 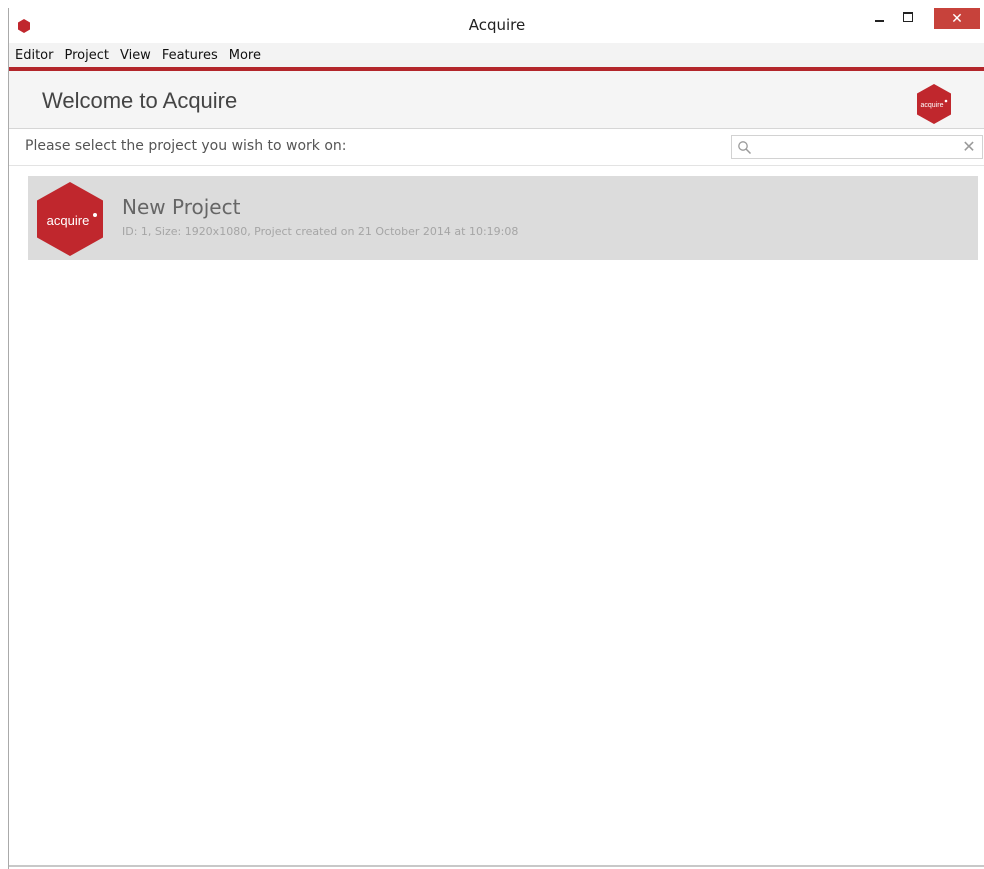 I want to click on menu-bar: Editor Project View Features More, so click(x=496, y=55).